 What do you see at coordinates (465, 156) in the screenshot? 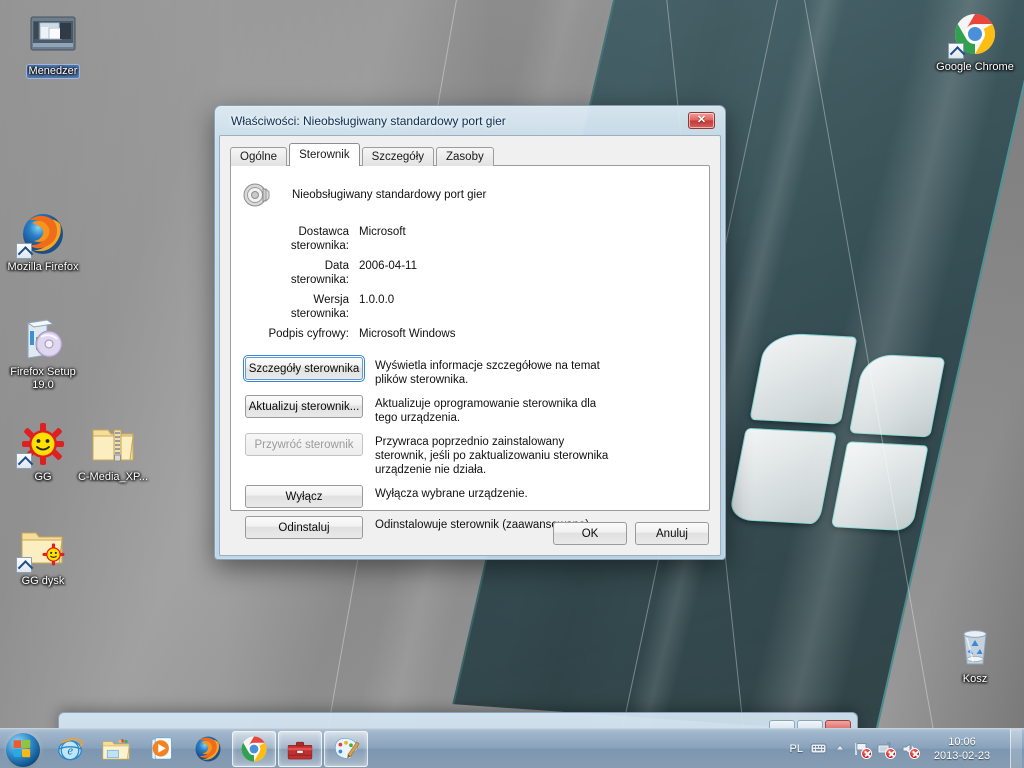
I see `tab-zasoby: Zasoby` at bounding box center [465, 156].